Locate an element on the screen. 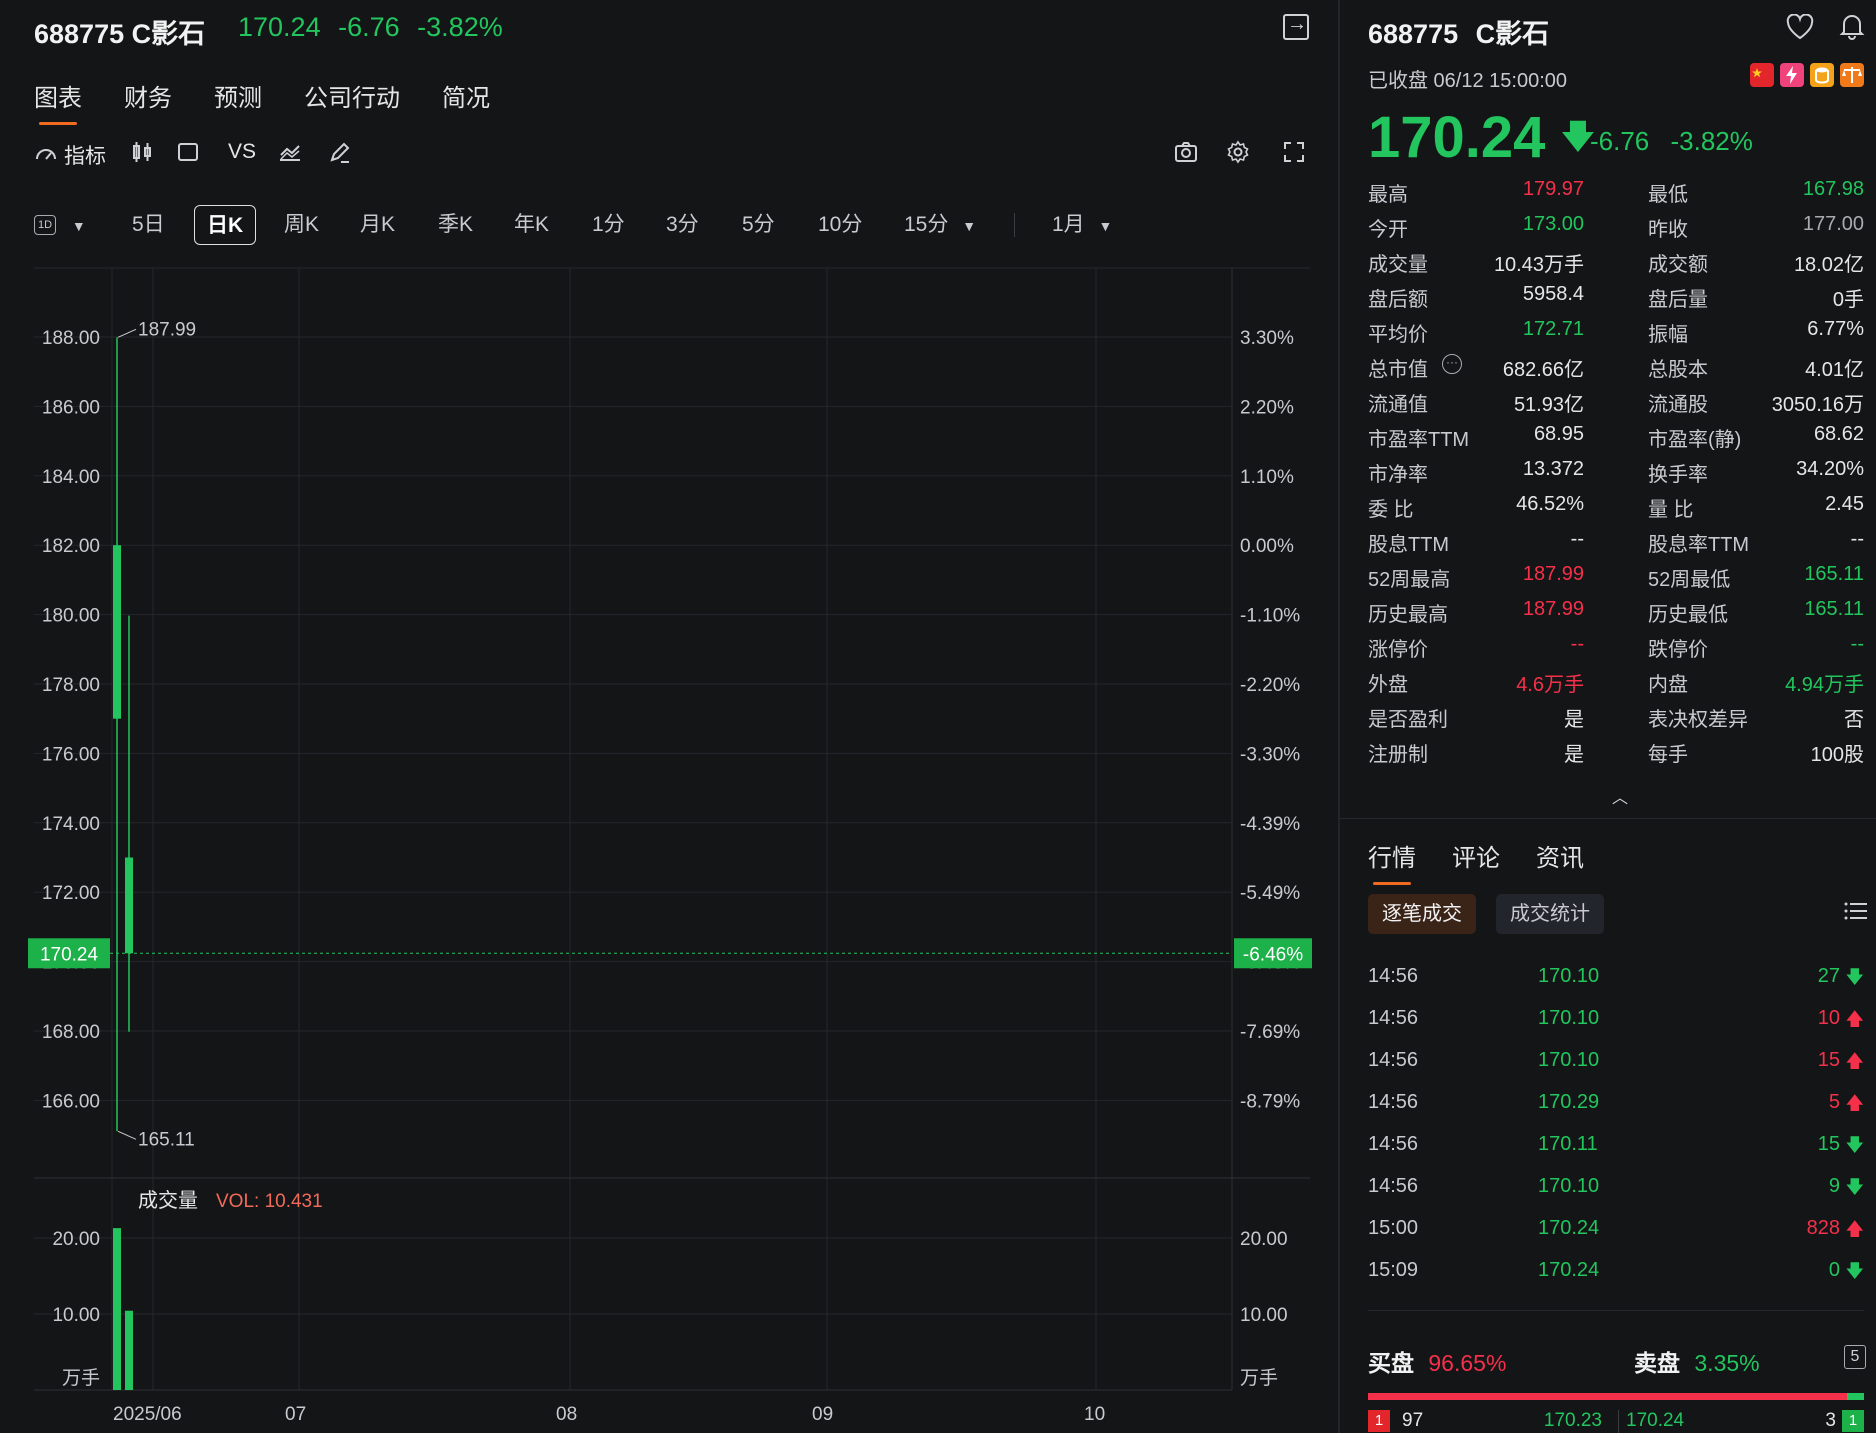 This screenshot has height=1433, width=1876. stat-row: 市净率 13.372 换手率 34.20% is located at coordinates (1616, 475).